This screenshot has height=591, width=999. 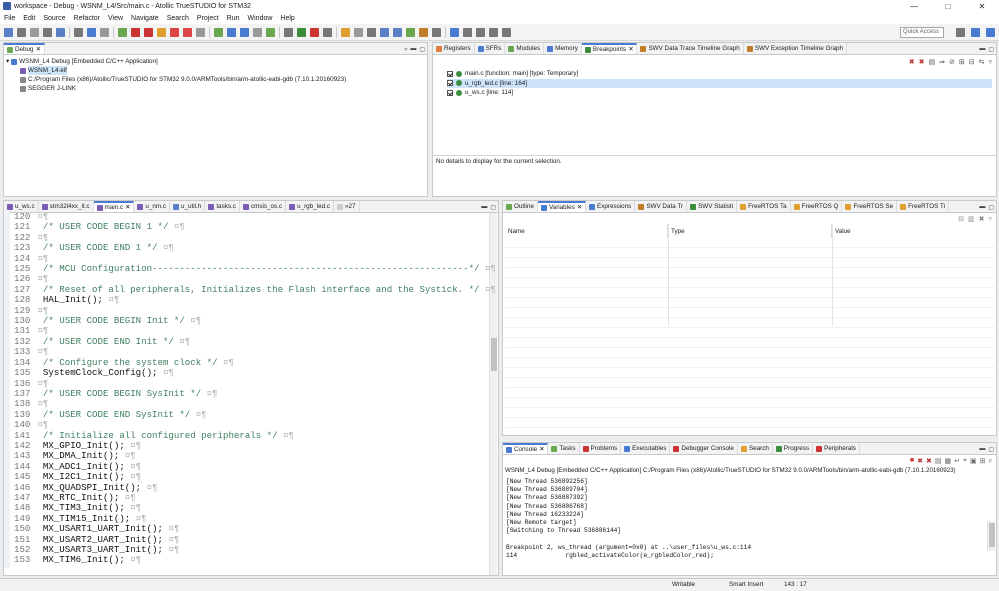 What do you see at coordinates (719, 93) in the screenshot?
I see `breakpoint-item: u_ws.c [line: 114]` at bounding box center [719, 93].